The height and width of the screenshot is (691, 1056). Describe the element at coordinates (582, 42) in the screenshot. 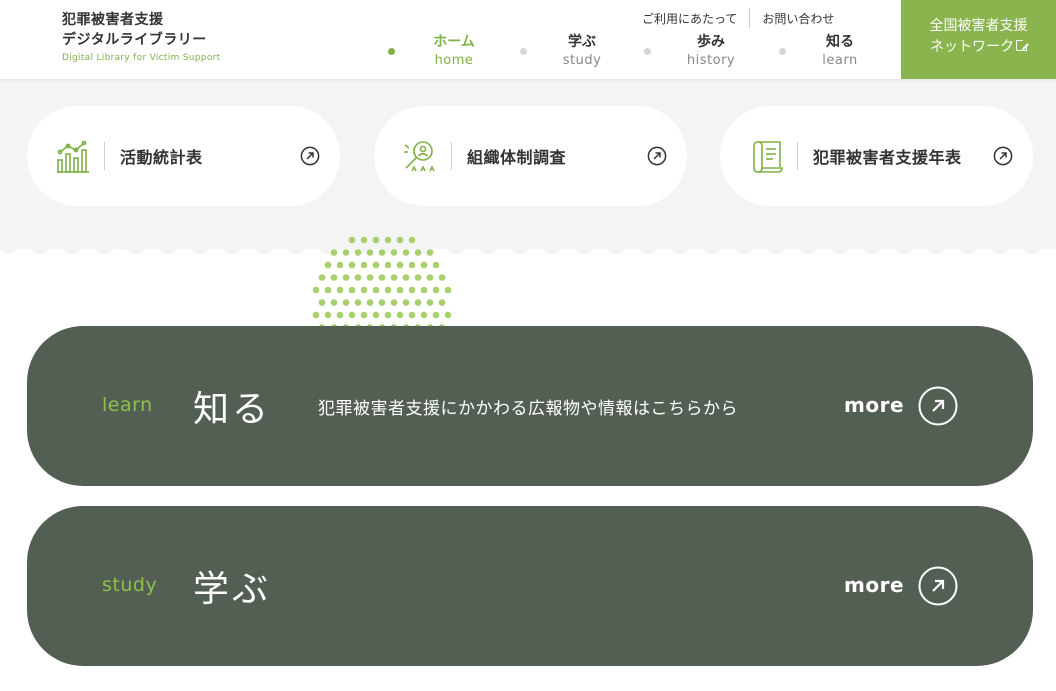

I see `nav-label-jp: 学ぶ` at that location.